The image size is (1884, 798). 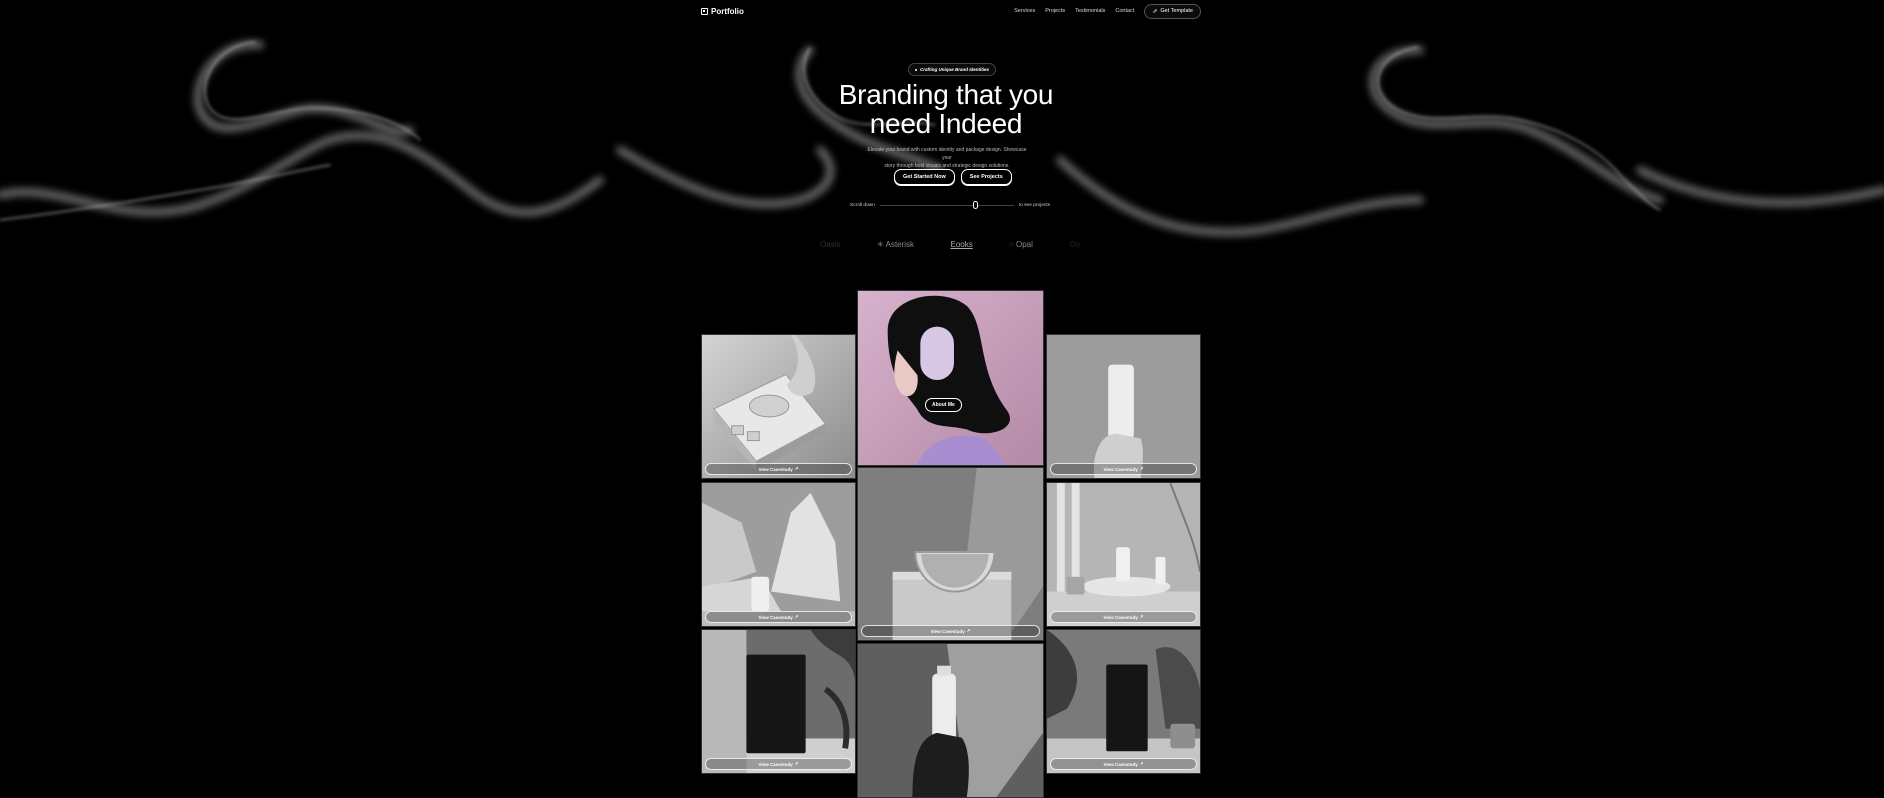 I want to click on project-tile-grapefruit: View Casestudy ↗, so click(x=950, y=554).